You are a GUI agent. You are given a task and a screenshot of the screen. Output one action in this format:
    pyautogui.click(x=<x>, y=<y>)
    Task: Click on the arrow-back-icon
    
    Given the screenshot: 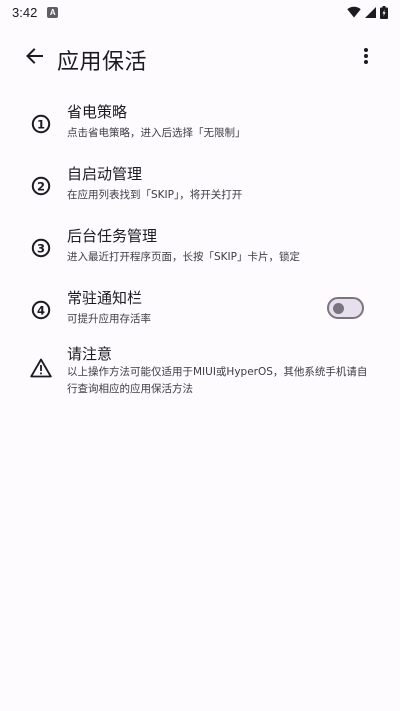 What is the action you would take?
    pyautogui.click(x=34, y=58)
    